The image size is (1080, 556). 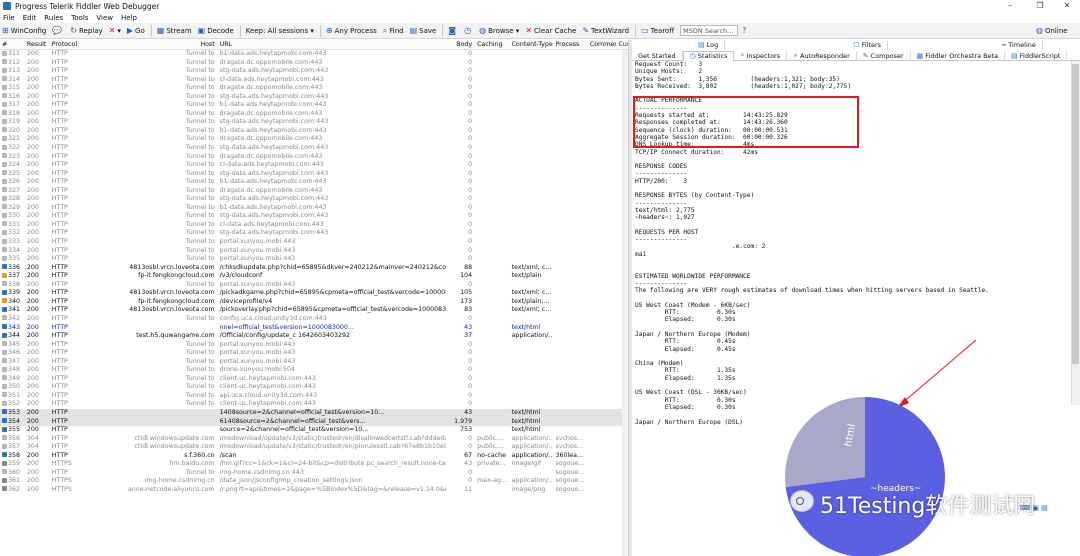 I want to click on tab-fiddler-orchestra: ▦ Fiddler Orchestra Beta, so click(x=958, y=55).